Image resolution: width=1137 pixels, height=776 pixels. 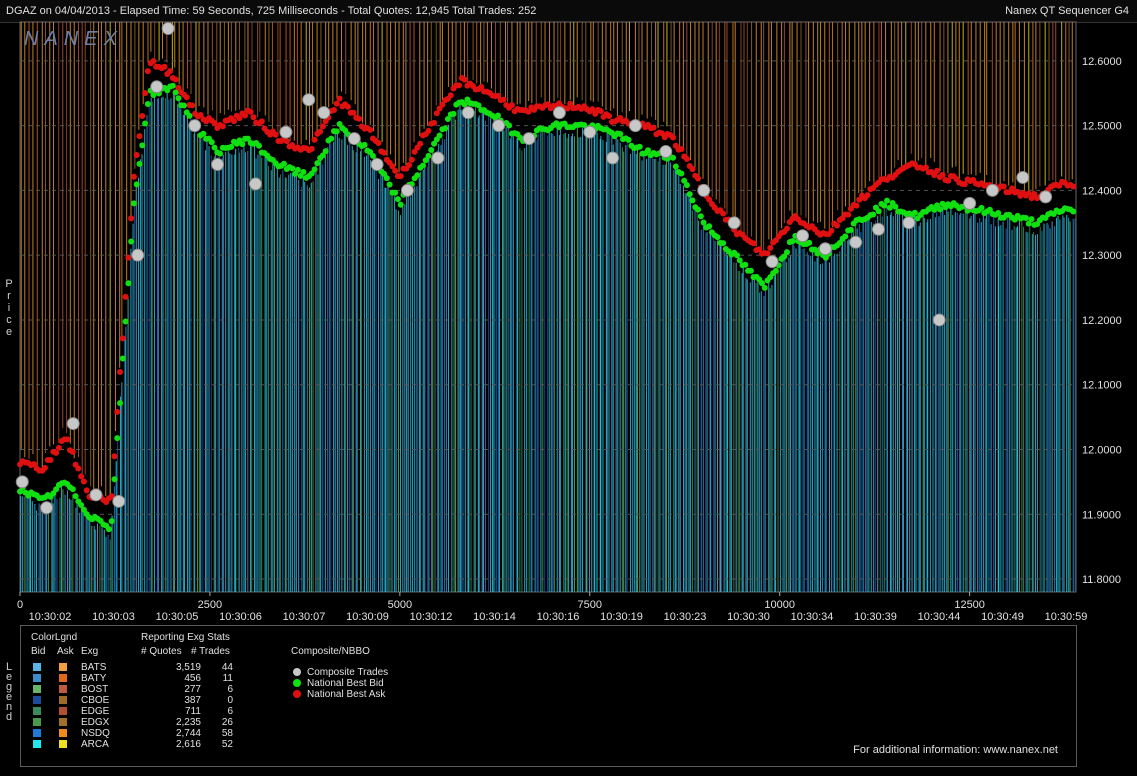 What do you see at coordinates (230, 700) in the screenshot?
I see `exchange-trades: 0` at bounding box center [230, 700].